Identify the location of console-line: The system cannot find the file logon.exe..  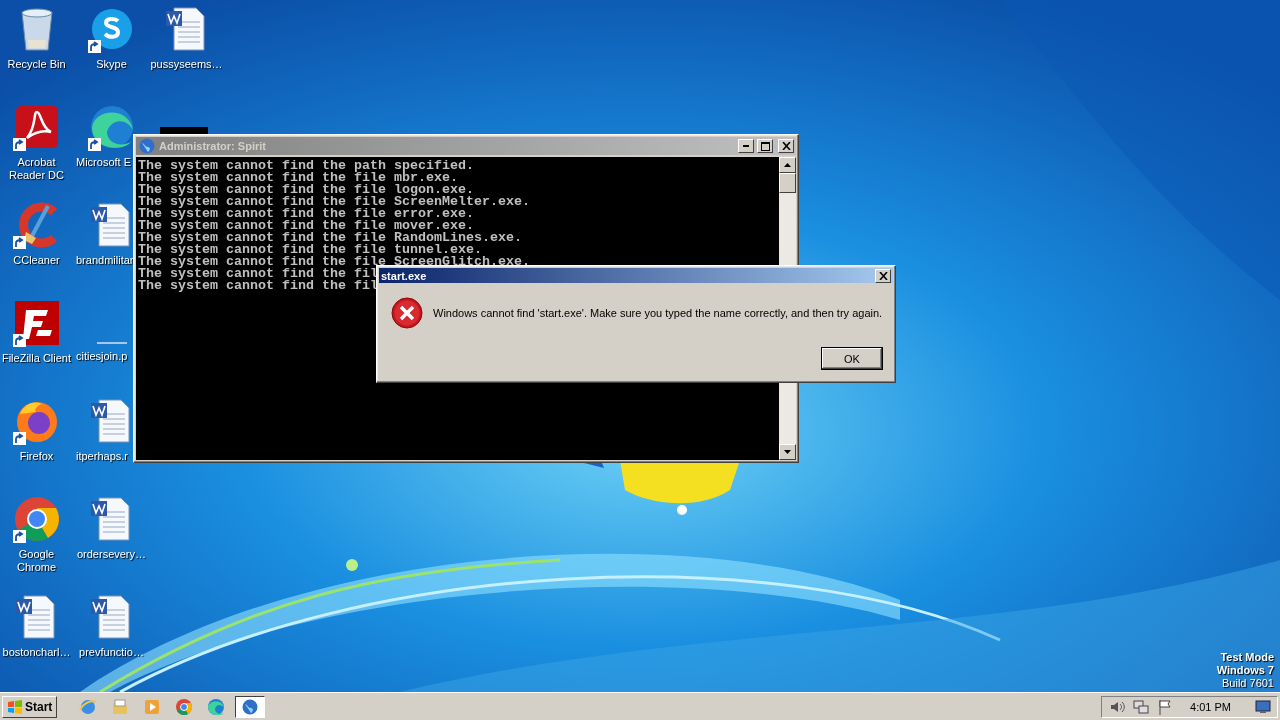
(306, 190).